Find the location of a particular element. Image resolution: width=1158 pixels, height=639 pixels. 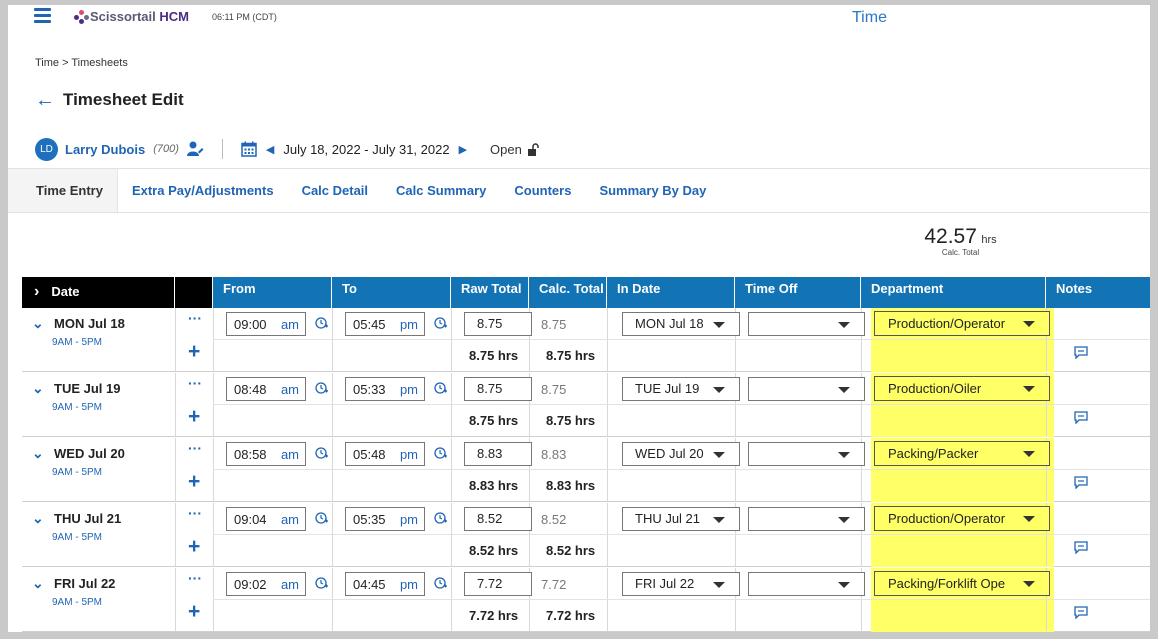

department-select: Packing/Forklift Ope is located at coordinates (962, 583).